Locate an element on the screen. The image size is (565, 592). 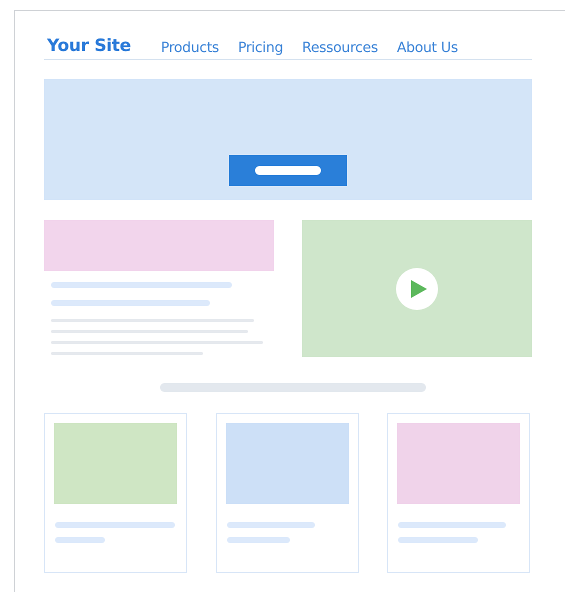
site-logo: Your Site is located at coordinates (89, 46).